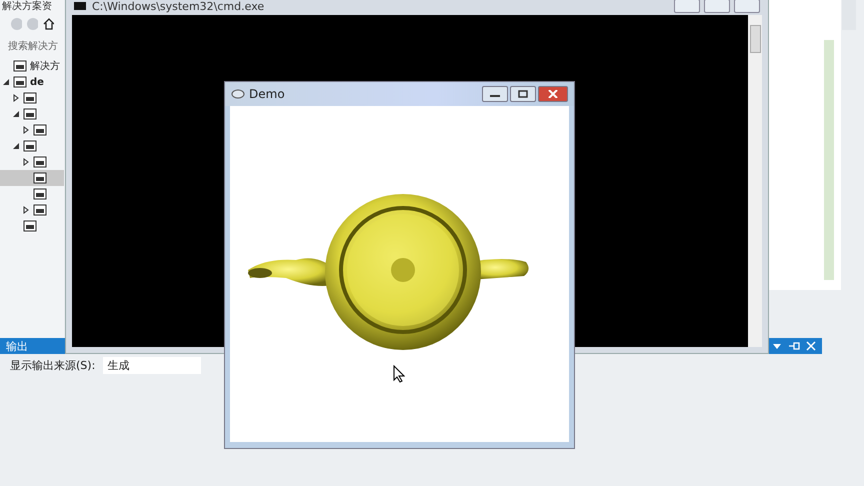 The height and width of the screenshot is (486, 864). I want to click on tree-item, so click(32, 178).